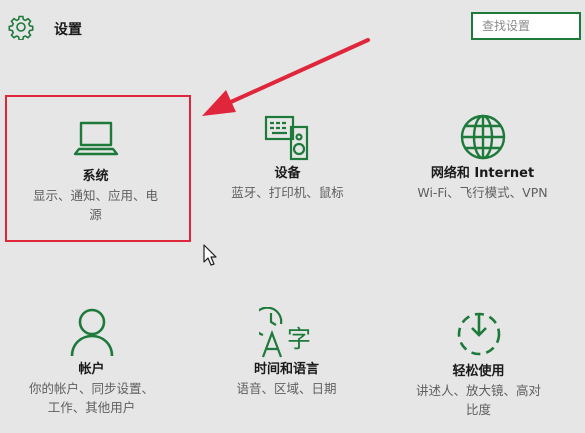  What do you see at coordinates (91, 369) in the screenshot?
I see `tile-label: 帐户` at bounding box center [91, 369].